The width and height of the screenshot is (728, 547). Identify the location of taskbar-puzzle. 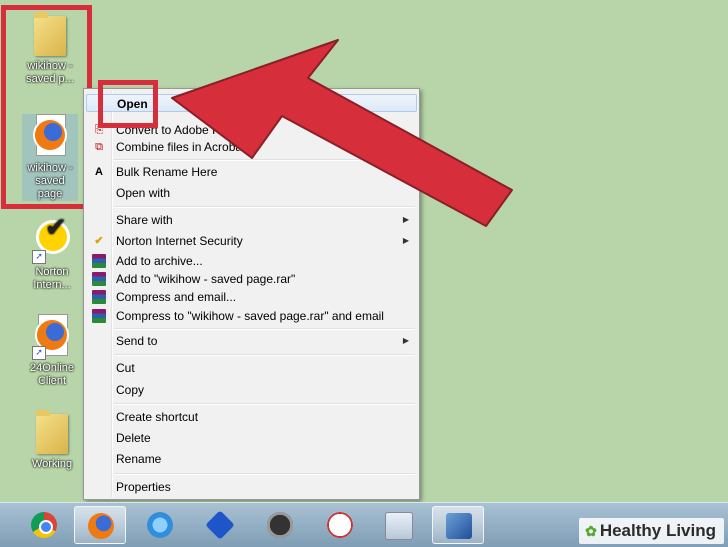
(220, 525).